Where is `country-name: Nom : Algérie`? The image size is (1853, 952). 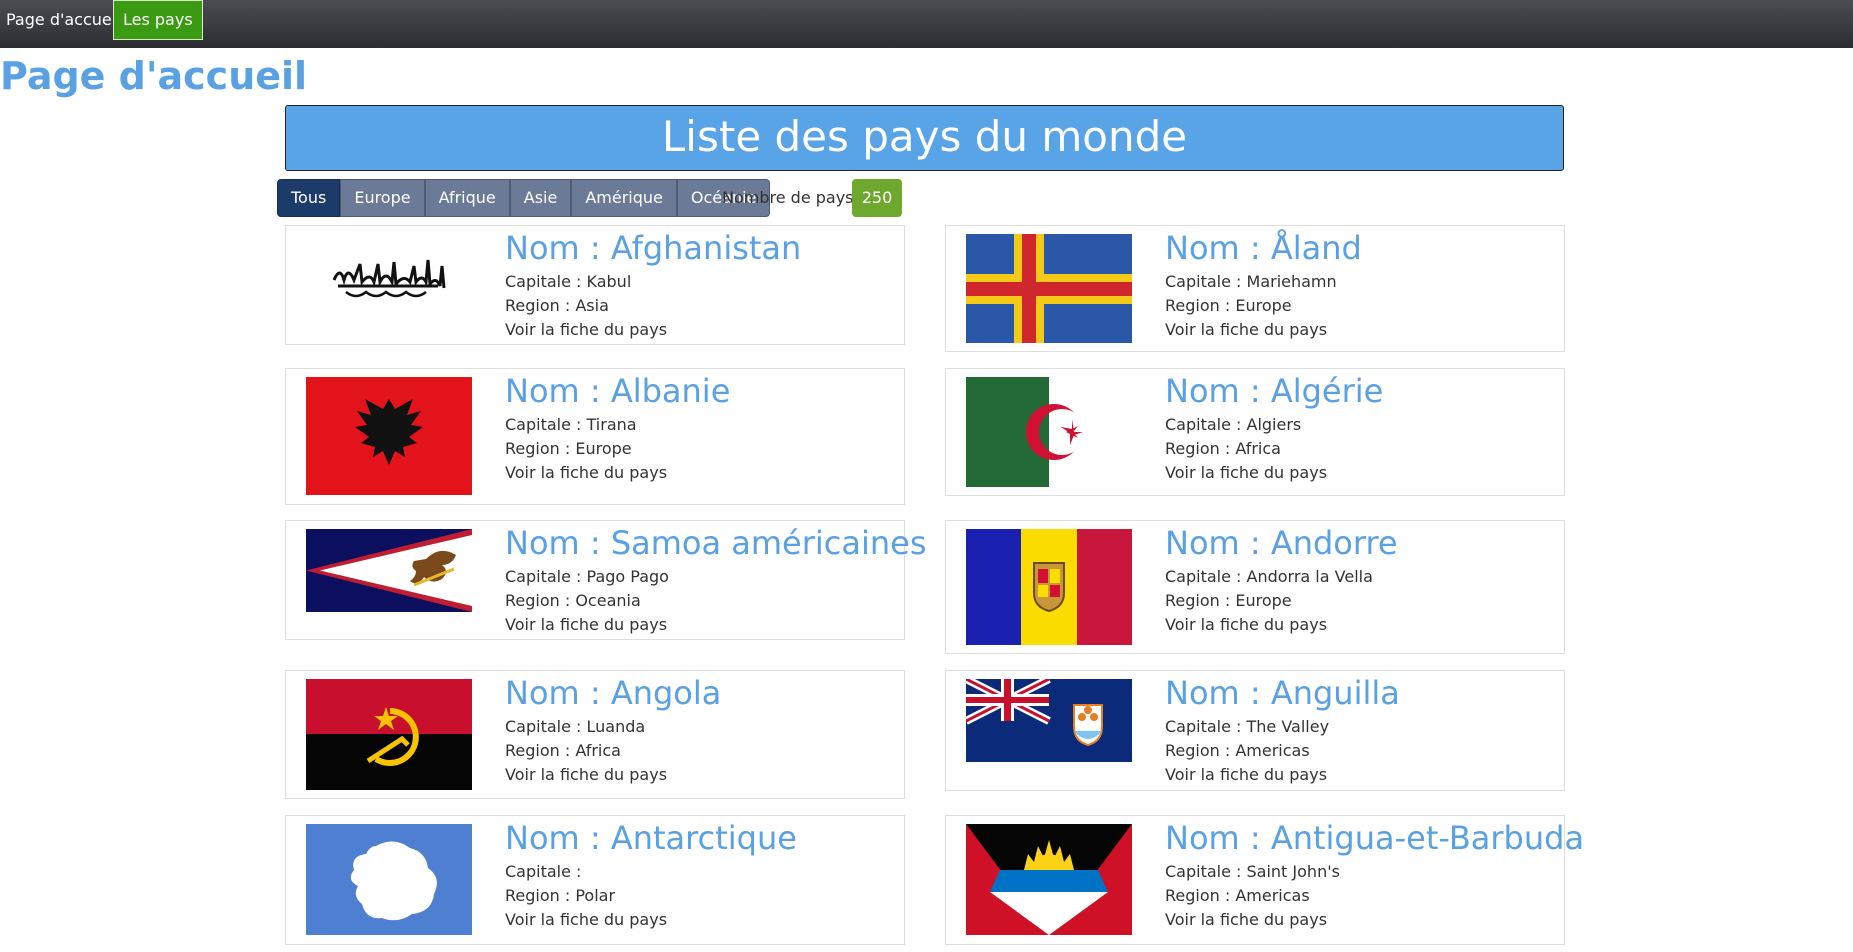
country-name: Nom : Algérie is located at coordinates (1274, 391).